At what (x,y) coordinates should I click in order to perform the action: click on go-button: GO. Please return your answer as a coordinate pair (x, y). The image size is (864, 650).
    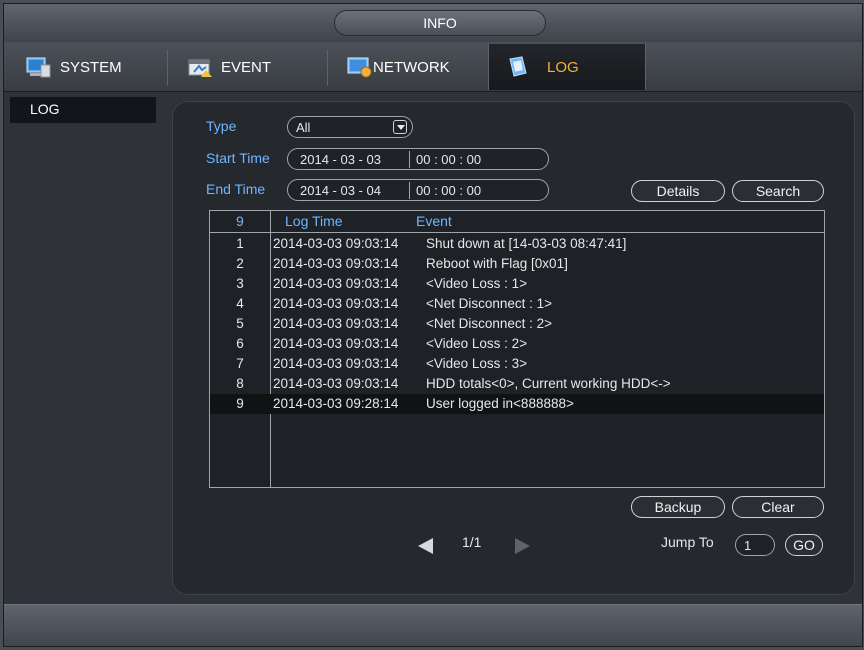
    Looking at the image, I should click on (804, 545).